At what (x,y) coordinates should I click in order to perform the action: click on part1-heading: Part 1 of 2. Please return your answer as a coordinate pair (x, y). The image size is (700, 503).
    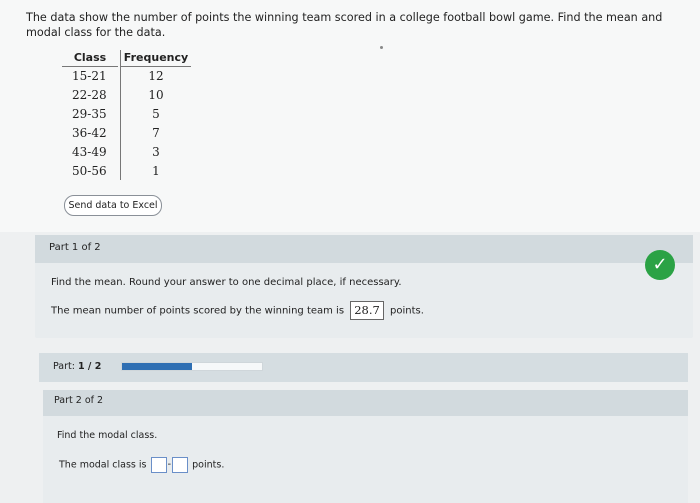
    Looking at the image, I should click on (75, 247).